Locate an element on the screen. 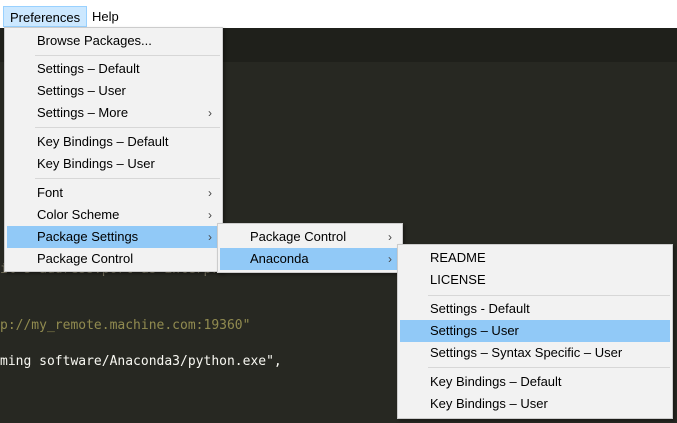 This screenshot has width=677, height=423. menu-item-readme: README is located at coordinates (535, 258).